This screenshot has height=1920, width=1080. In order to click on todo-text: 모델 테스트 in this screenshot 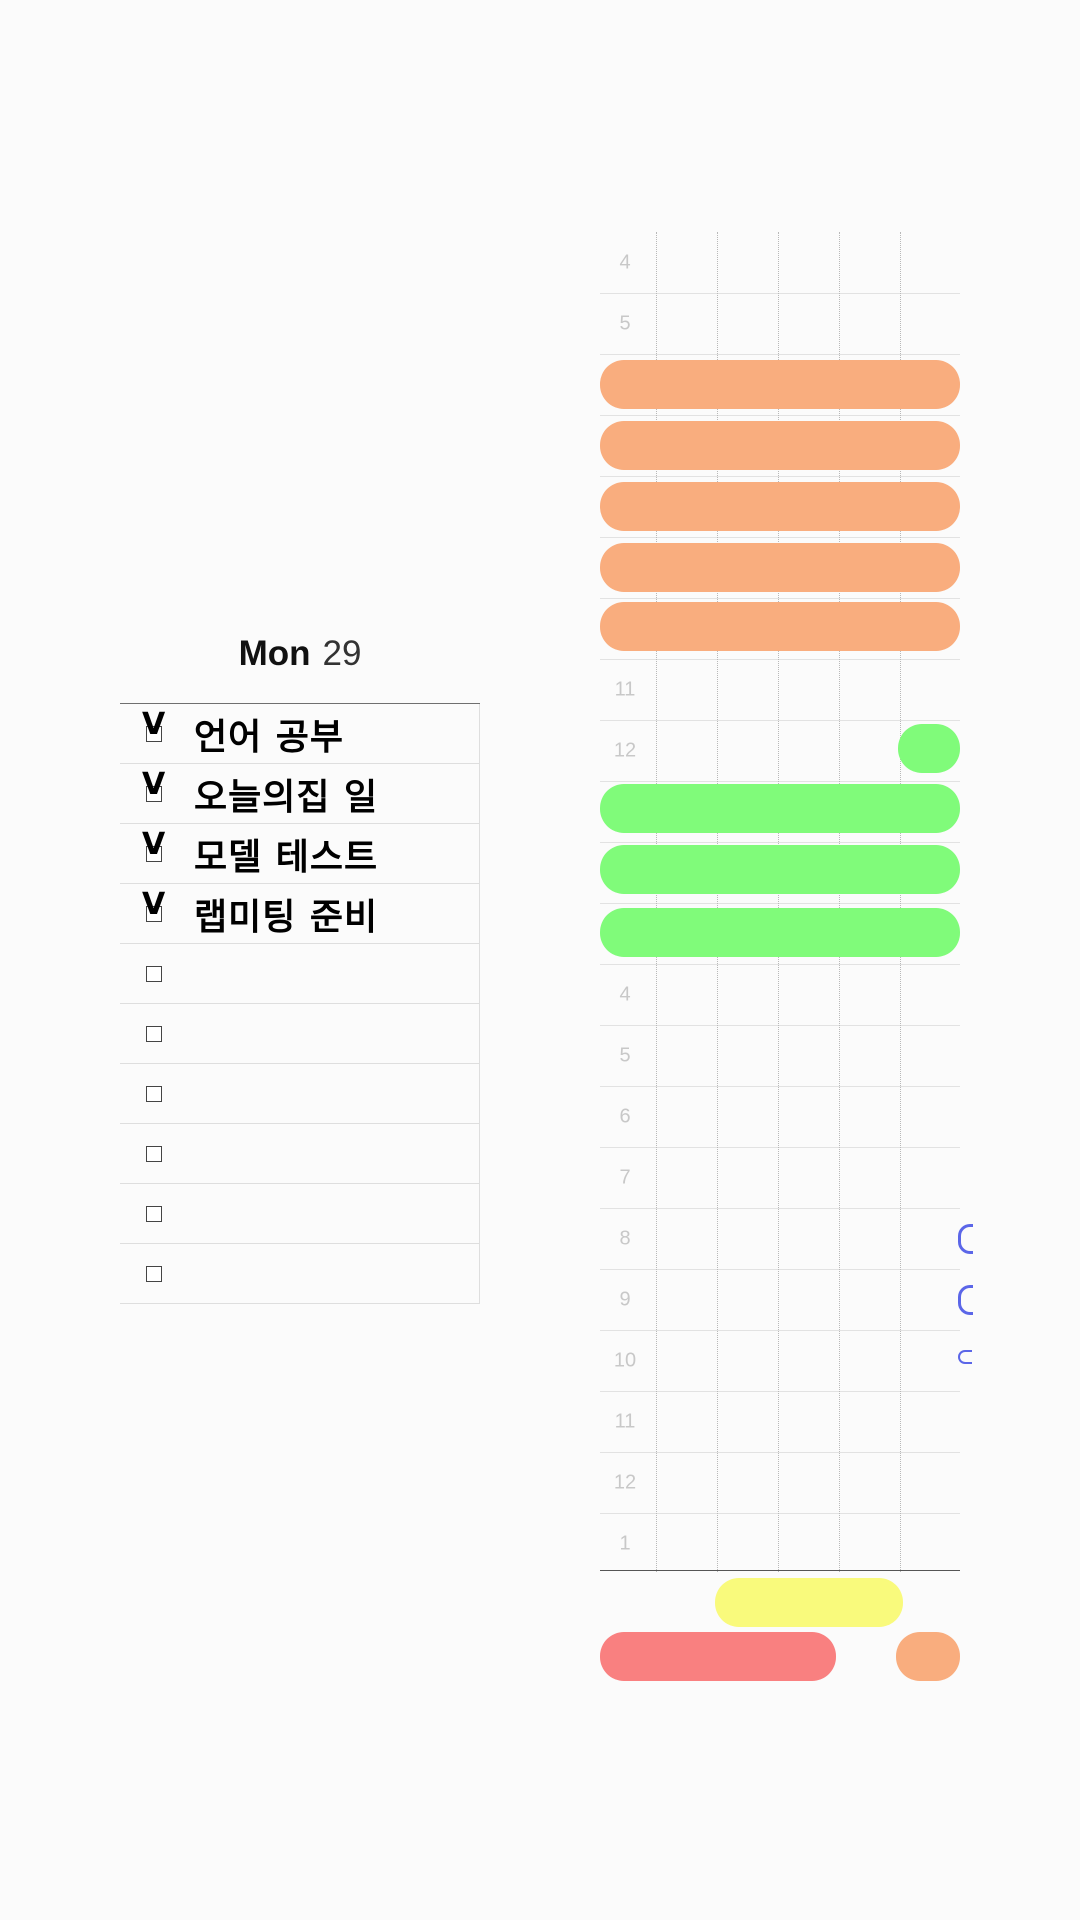, I will do `click(286, 857)`.